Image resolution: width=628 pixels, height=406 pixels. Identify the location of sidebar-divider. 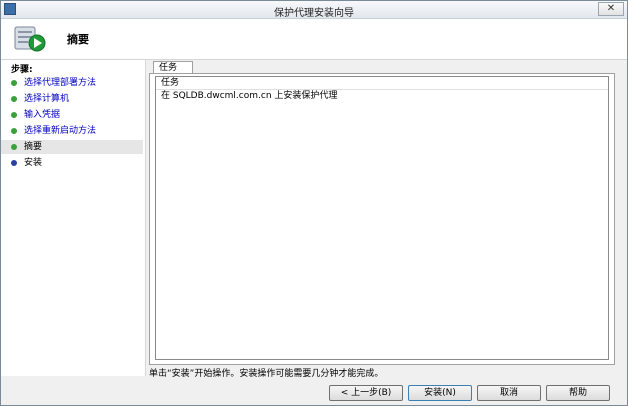
(145, 218).